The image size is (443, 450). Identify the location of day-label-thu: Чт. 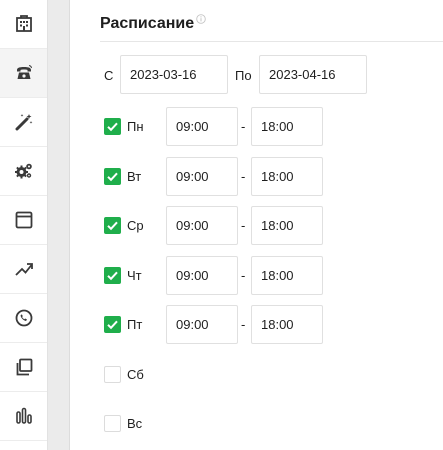
(134, 275).